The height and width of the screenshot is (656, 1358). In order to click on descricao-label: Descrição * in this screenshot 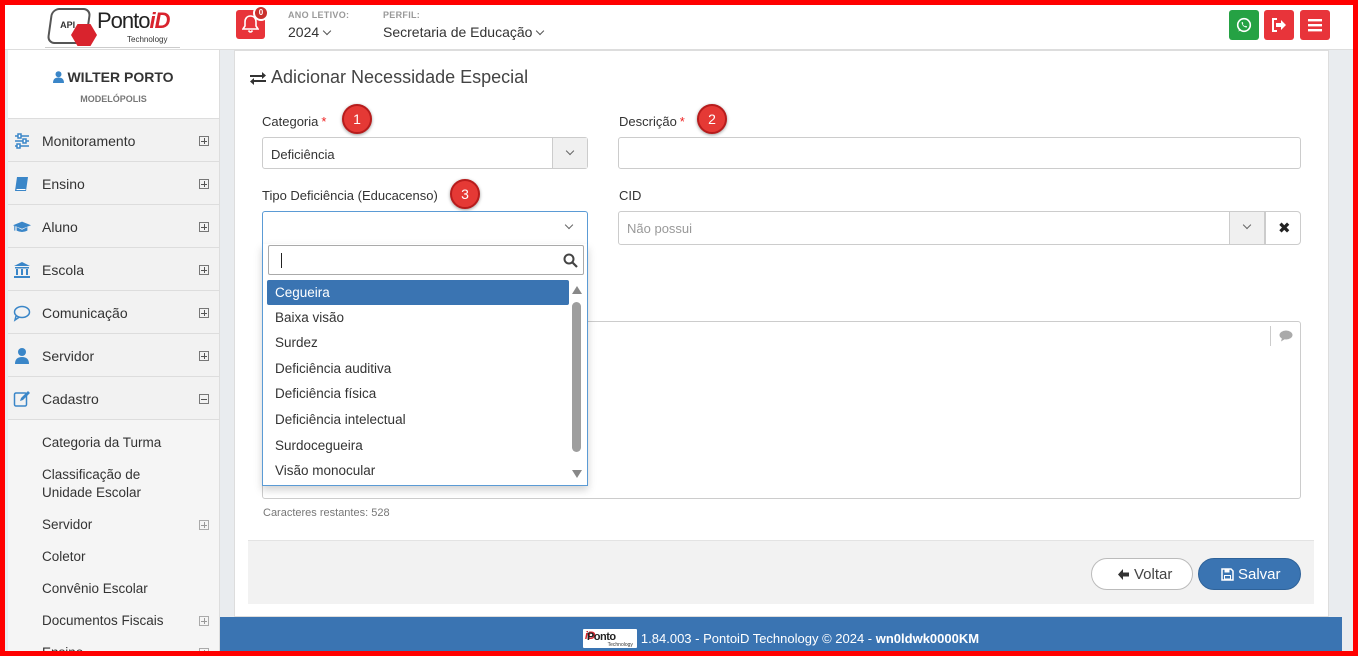, I will do `click(652, 121)`.